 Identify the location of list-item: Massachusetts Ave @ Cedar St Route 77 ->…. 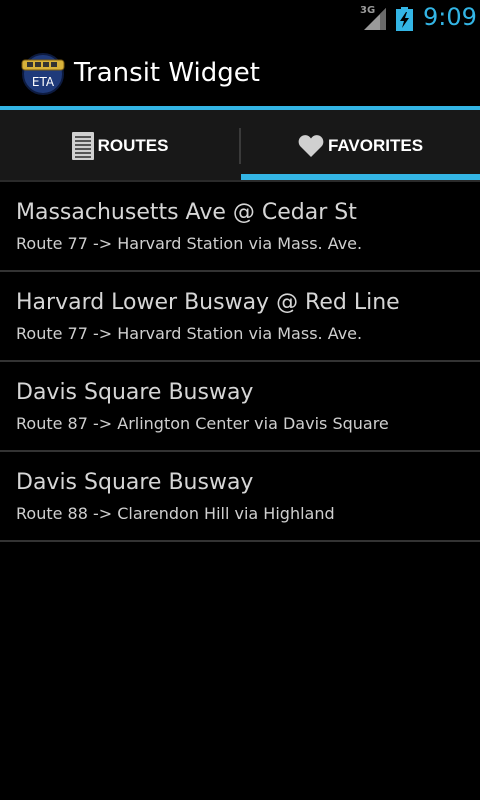
(240, 227).